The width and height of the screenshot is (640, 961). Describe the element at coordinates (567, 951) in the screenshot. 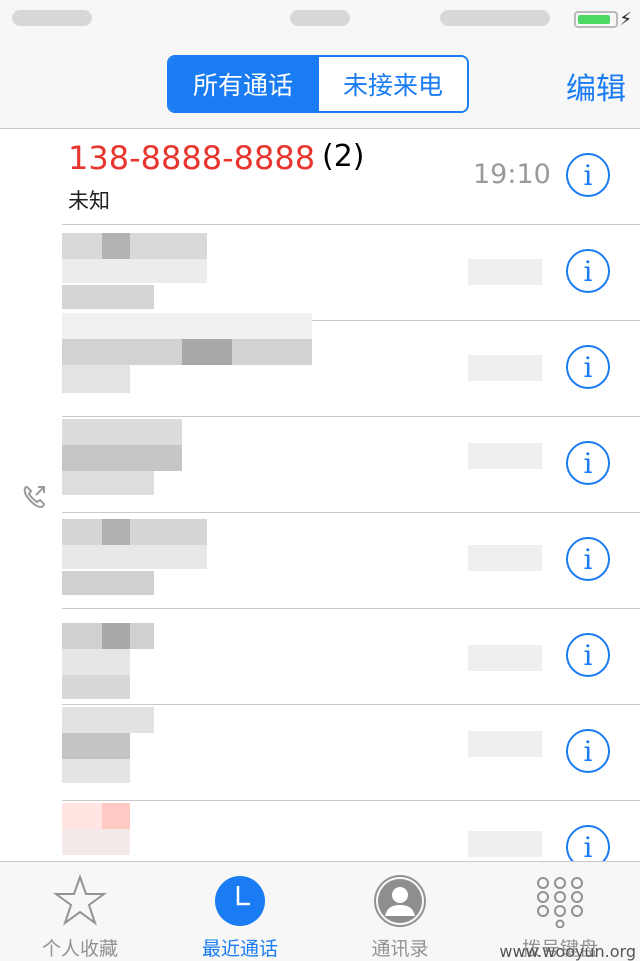

I see `watermark: www.wooyun.org` at that location.